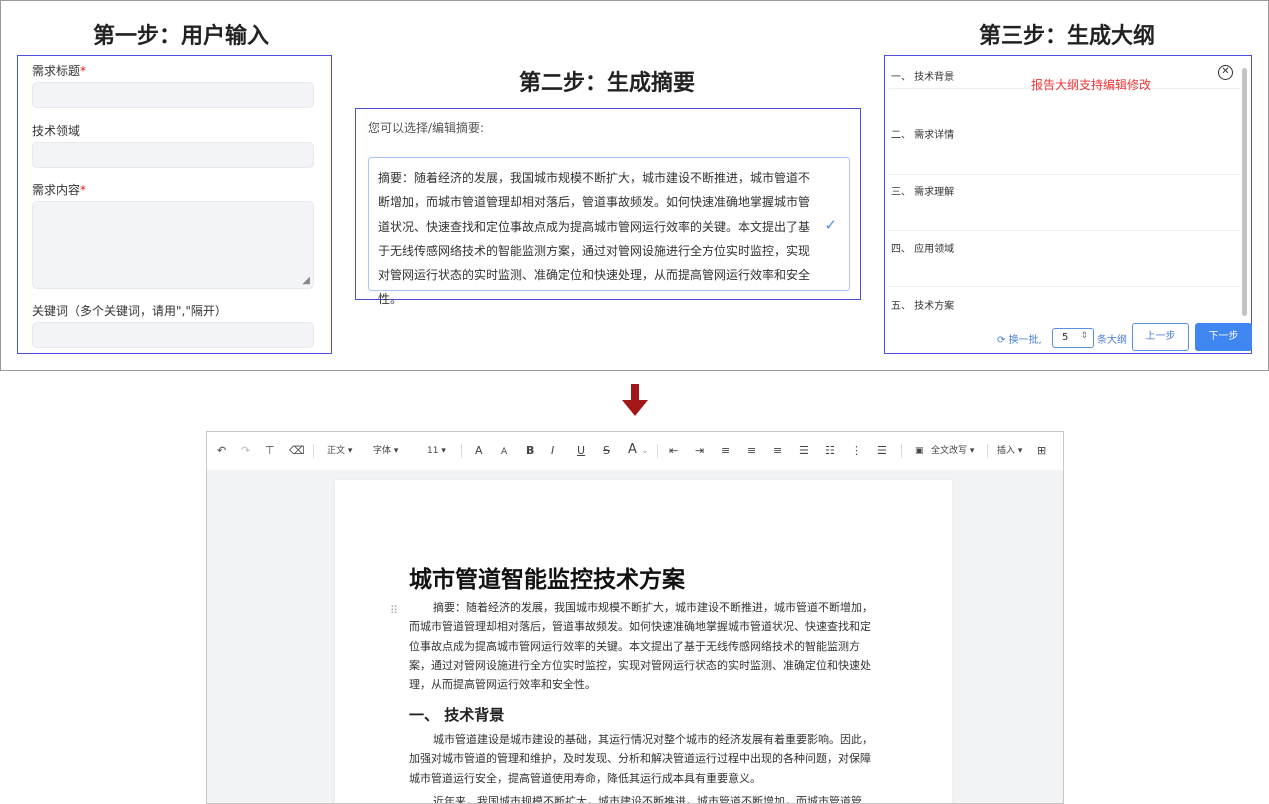  I want to click on tech-domain-input, so click(173, 155).